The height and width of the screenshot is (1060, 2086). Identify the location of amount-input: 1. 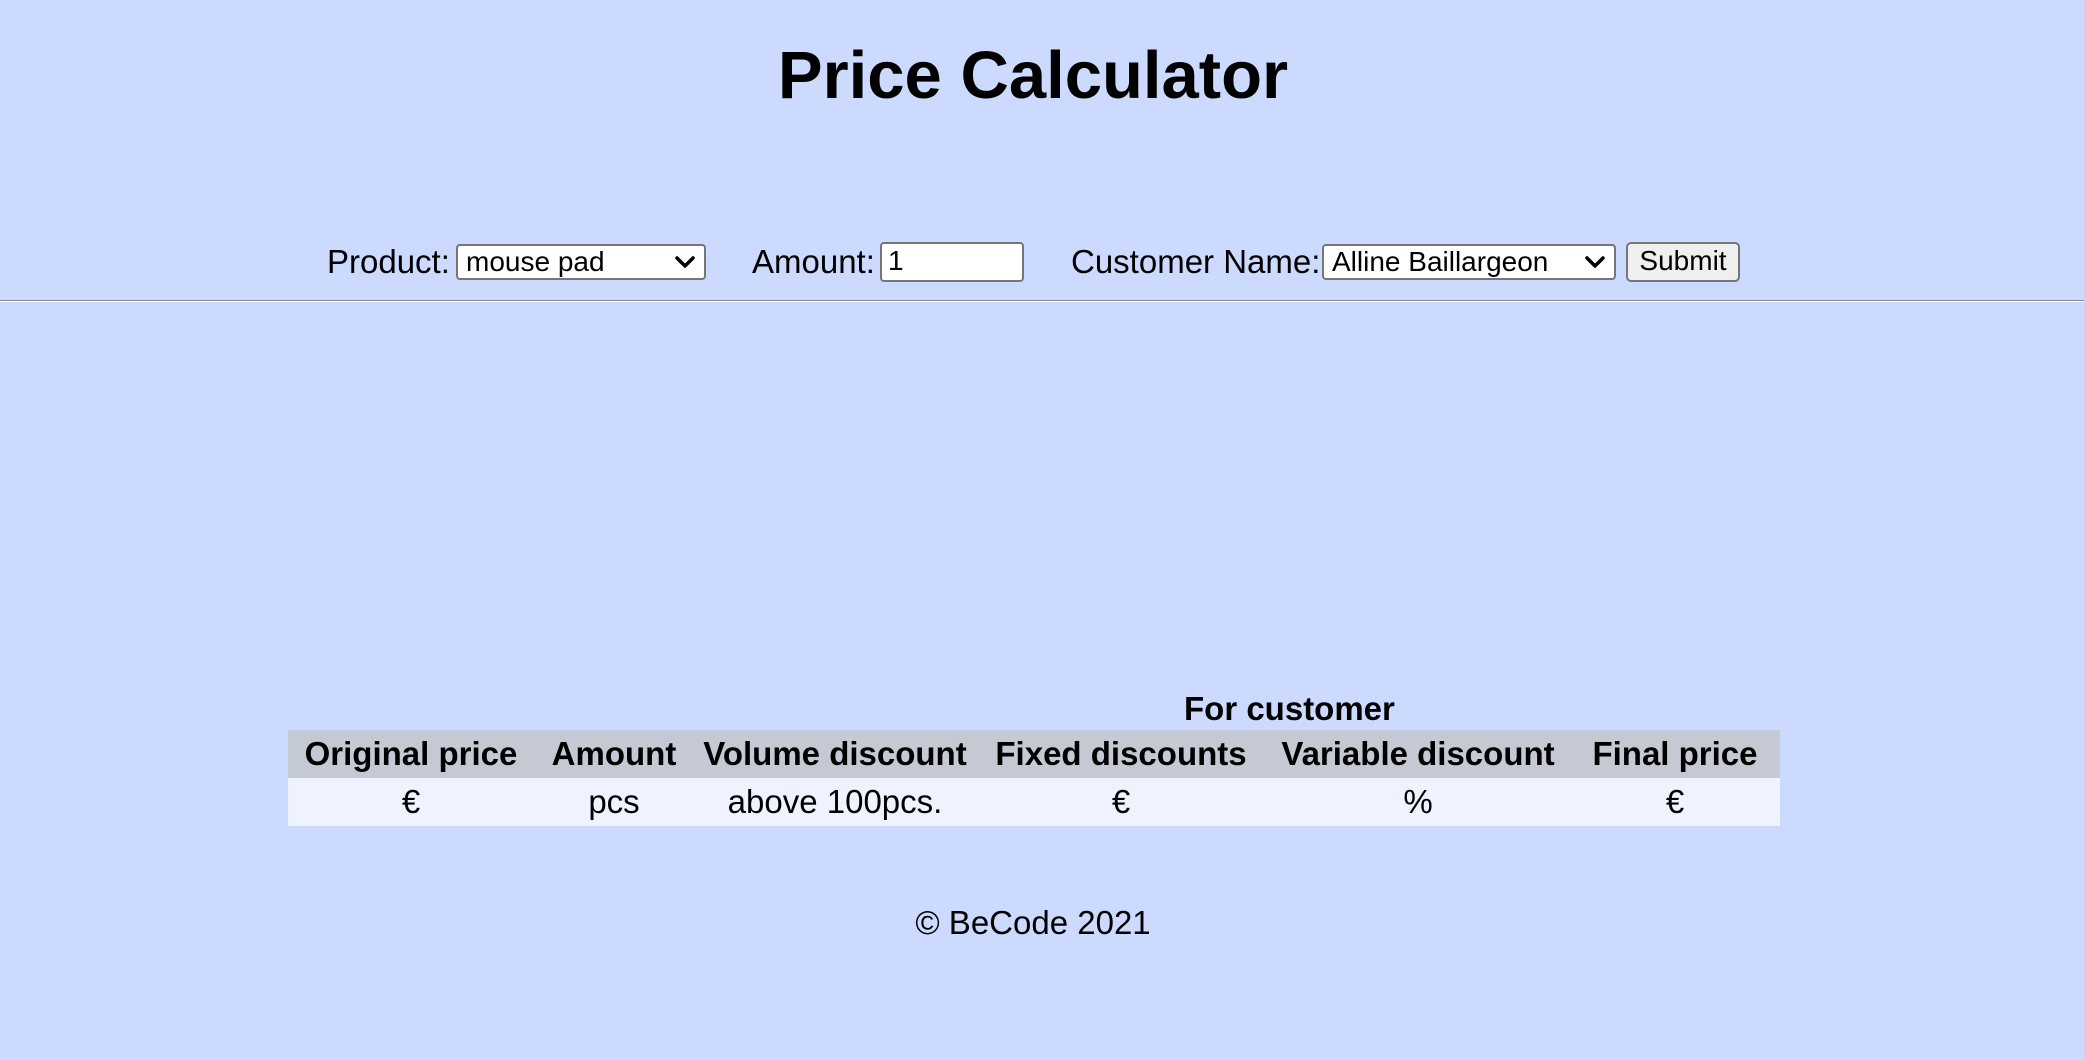
(952, 262).